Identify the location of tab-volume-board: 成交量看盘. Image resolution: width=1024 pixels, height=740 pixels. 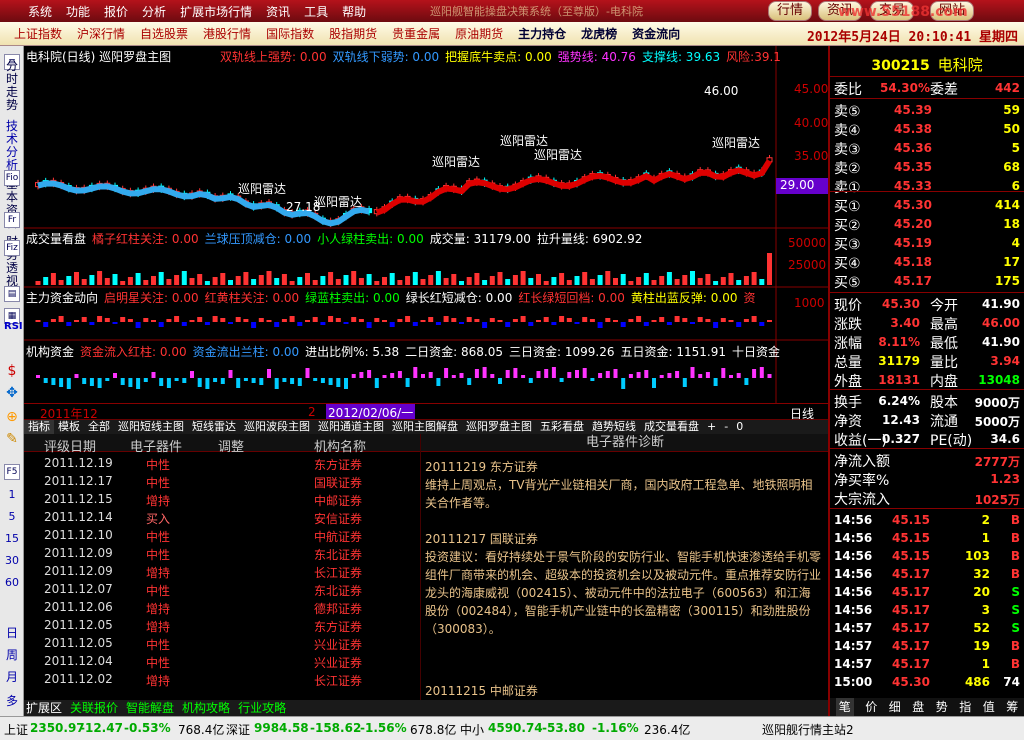
(671, 427).